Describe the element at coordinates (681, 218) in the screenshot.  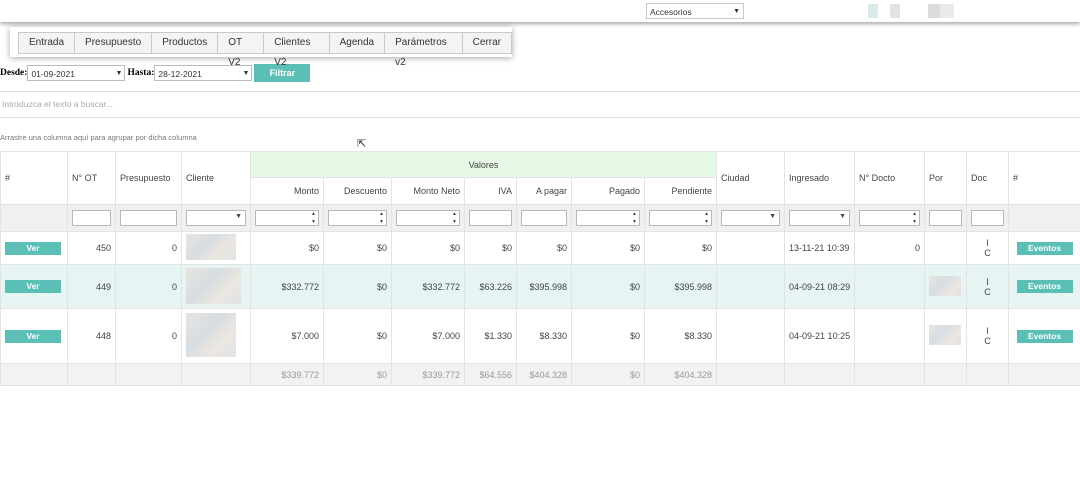
I see `pendiente-filter-spinner: ▲ ▼` at that location.